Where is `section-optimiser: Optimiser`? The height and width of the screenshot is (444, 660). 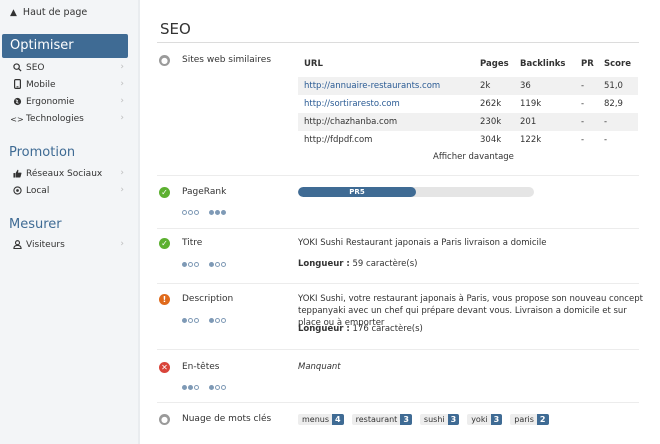
section-optimiser: Optimiser is located at coordinates (65, 46).